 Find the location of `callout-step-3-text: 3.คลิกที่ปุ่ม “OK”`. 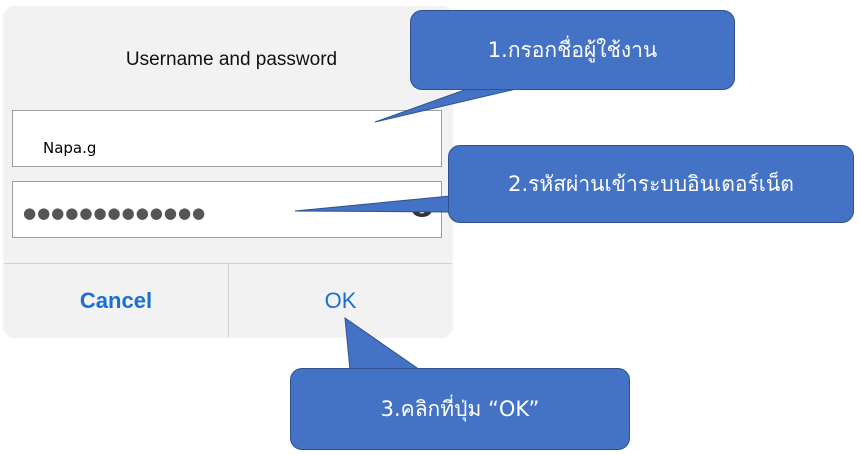

callout-step-3-text: 3.คลิกที่ปุ่ม “OK” is located at coordinates (460, 408).